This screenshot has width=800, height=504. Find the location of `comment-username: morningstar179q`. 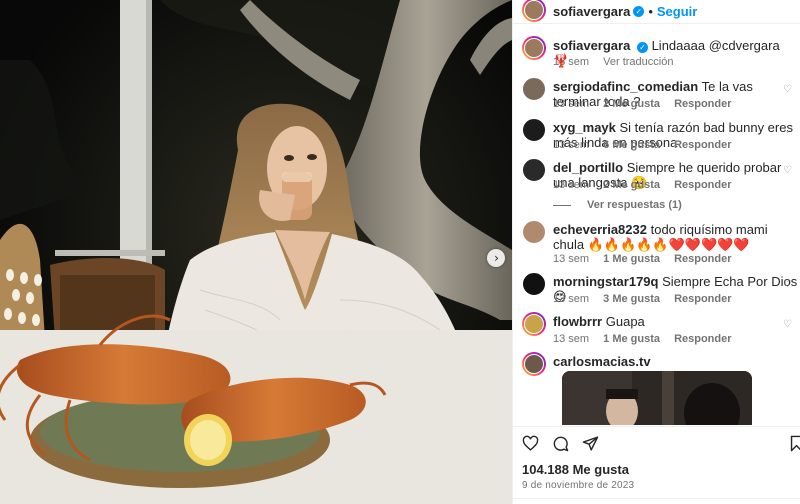

comment-username: morningstar179q is located at coordinates (605, 281).